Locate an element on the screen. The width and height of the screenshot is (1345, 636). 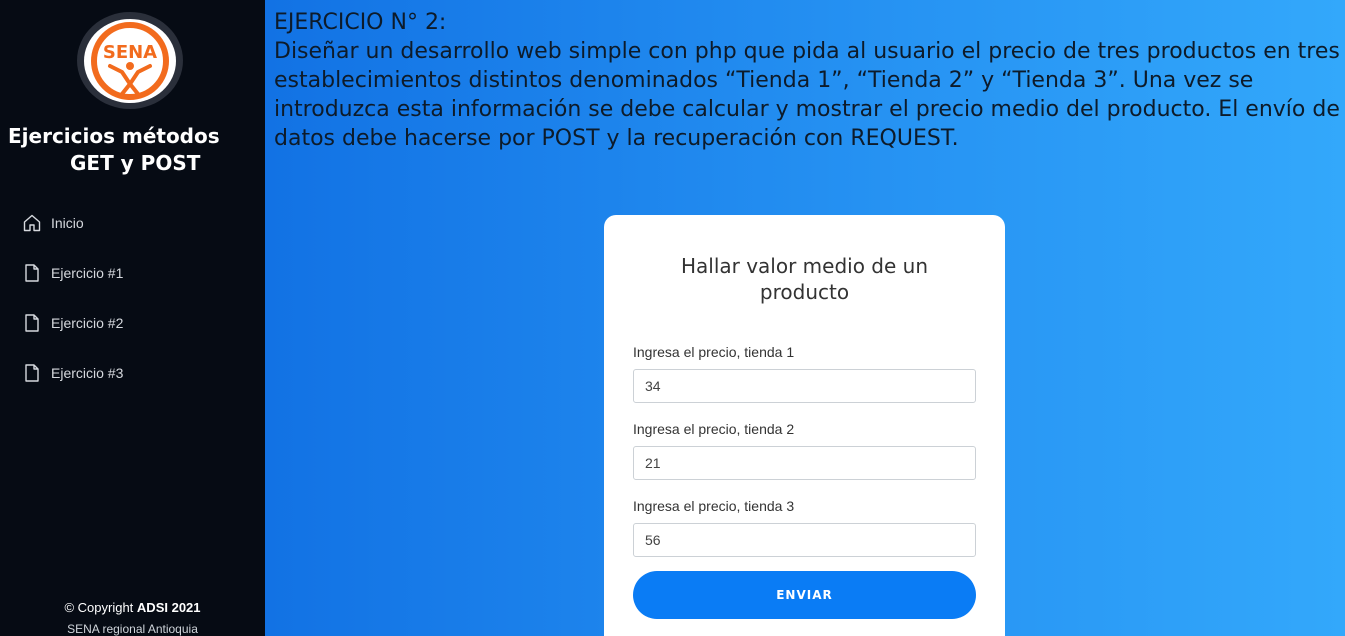
price-label-tienda-1: Ingresa el precio, tienda 1 is located at coordinates (714, 352).